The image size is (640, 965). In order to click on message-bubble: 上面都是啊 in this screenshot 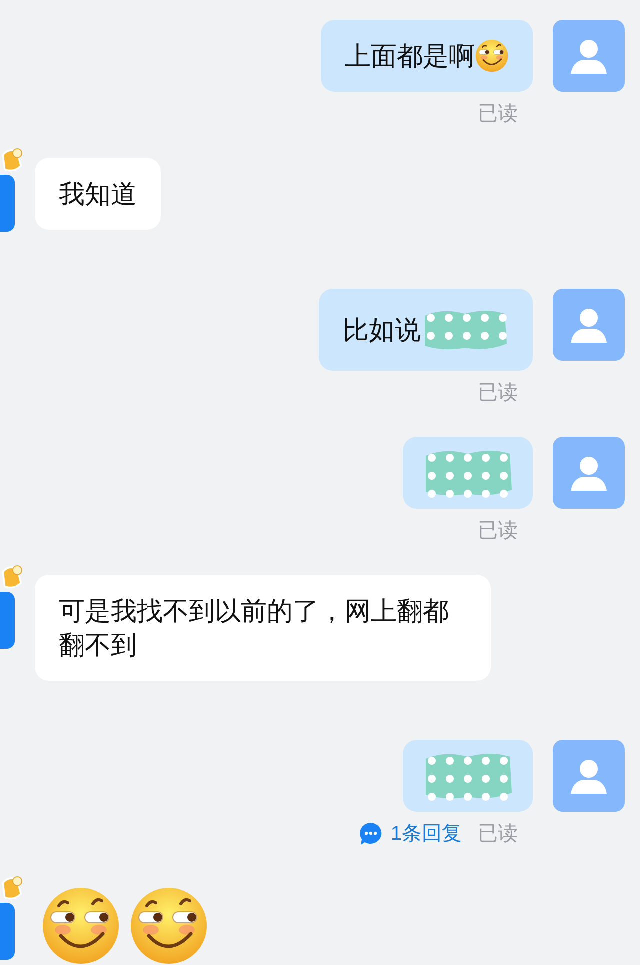, I will do `click(427, 56)`.